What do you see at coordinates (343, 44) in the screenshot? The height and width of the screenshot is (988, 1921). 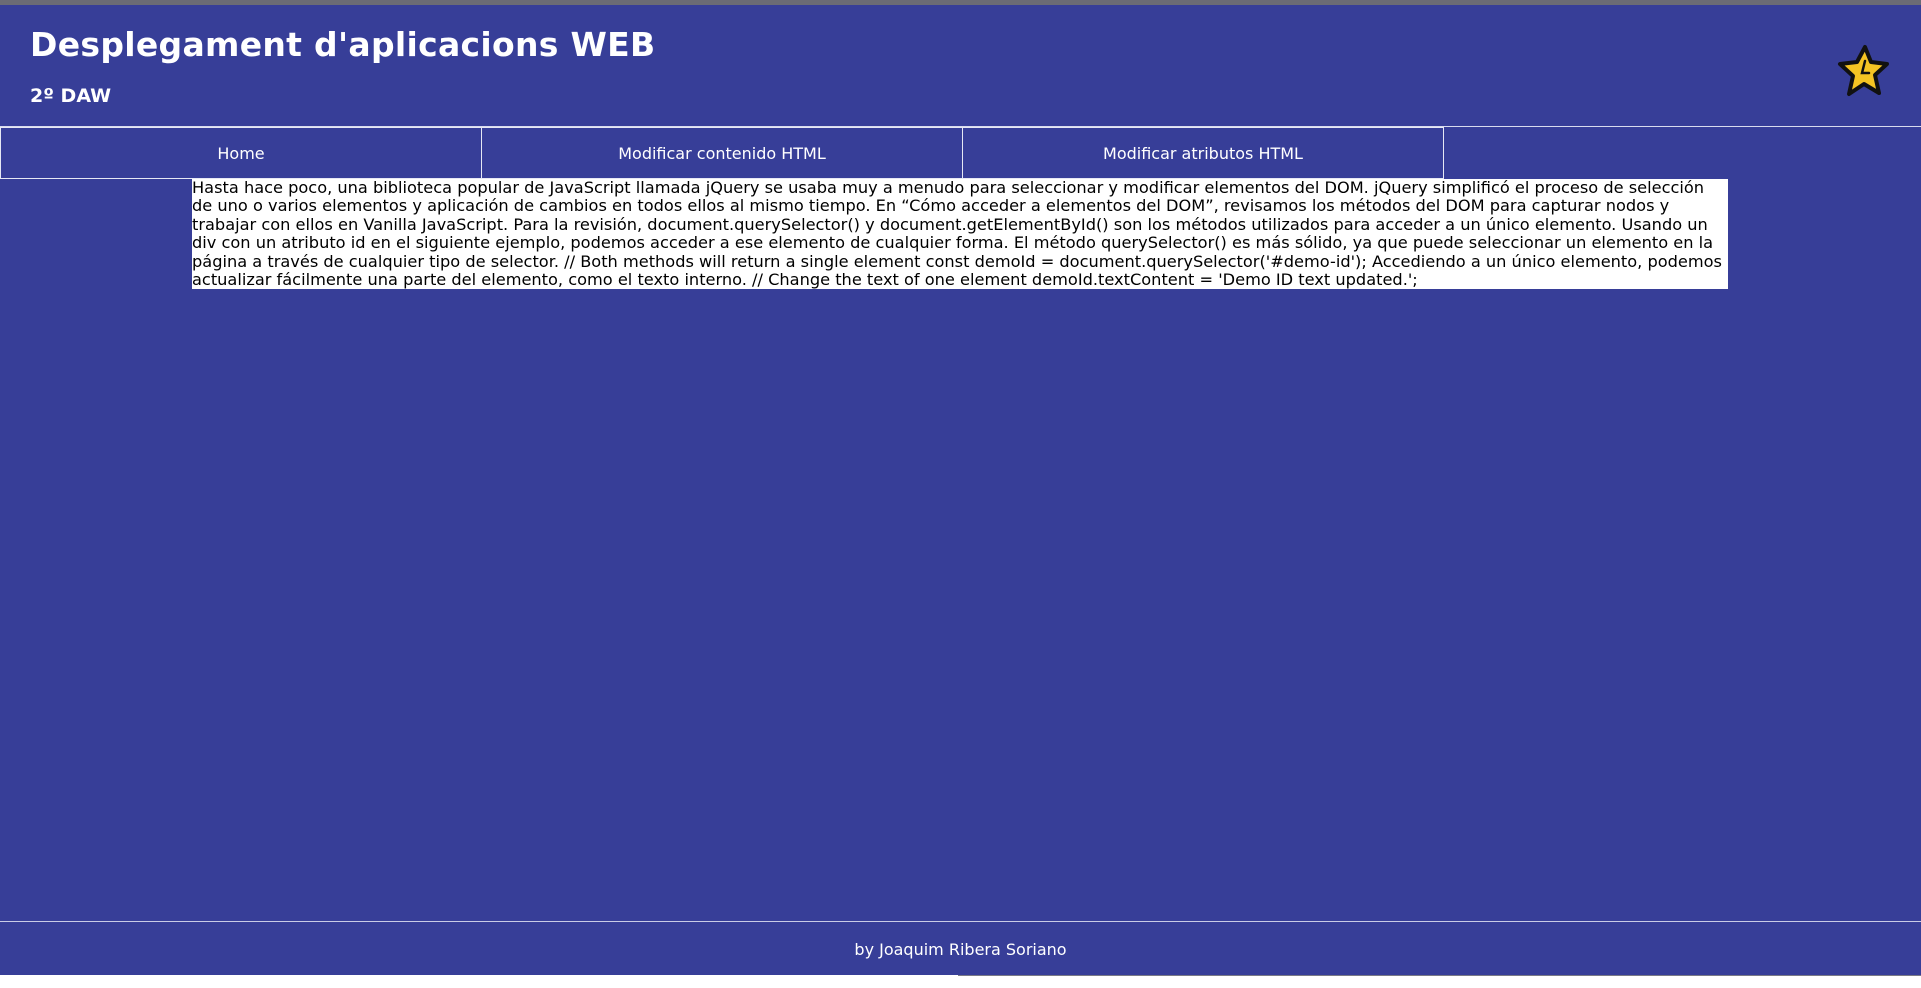 I see `page-title: Desplegament d'aplicacions WEB` at bounding box center [343, 44].